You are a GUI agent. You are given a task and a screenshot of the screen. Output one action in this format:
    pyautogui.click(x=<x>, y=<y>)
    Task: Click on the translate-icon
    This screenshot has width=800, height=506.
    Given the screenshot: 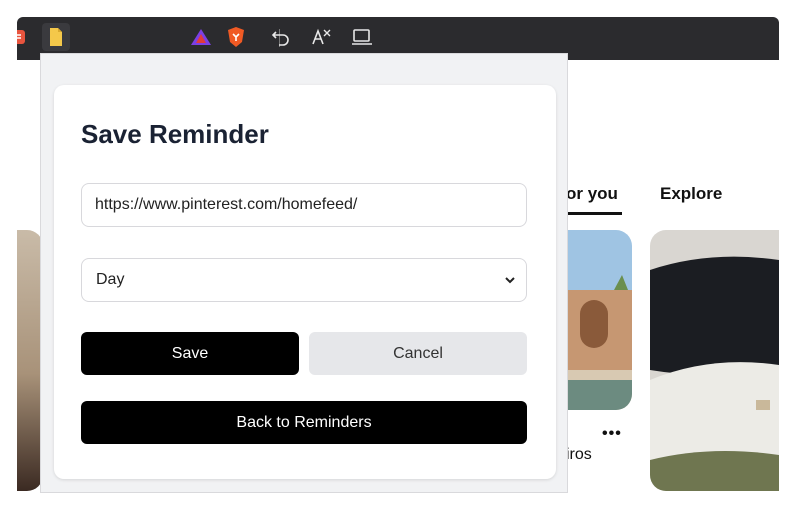 What is the action you would take?
    pyautogui.click(x=321, y=37)
    